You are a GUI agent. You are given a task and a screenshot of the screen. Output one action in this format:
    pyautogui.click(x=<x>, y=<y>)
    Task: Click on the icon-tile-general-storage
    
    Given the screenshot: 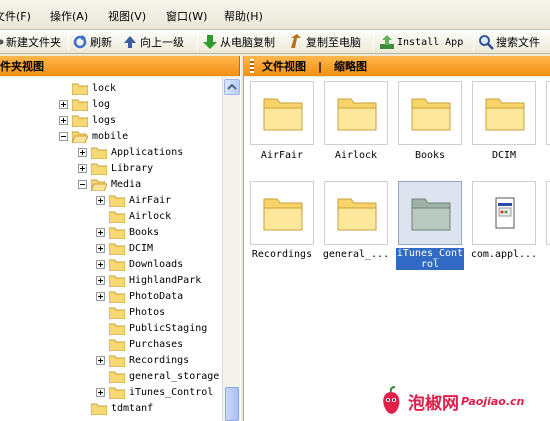 What is the action you would take?
    pyautogui.click(x=356, y=213)
    